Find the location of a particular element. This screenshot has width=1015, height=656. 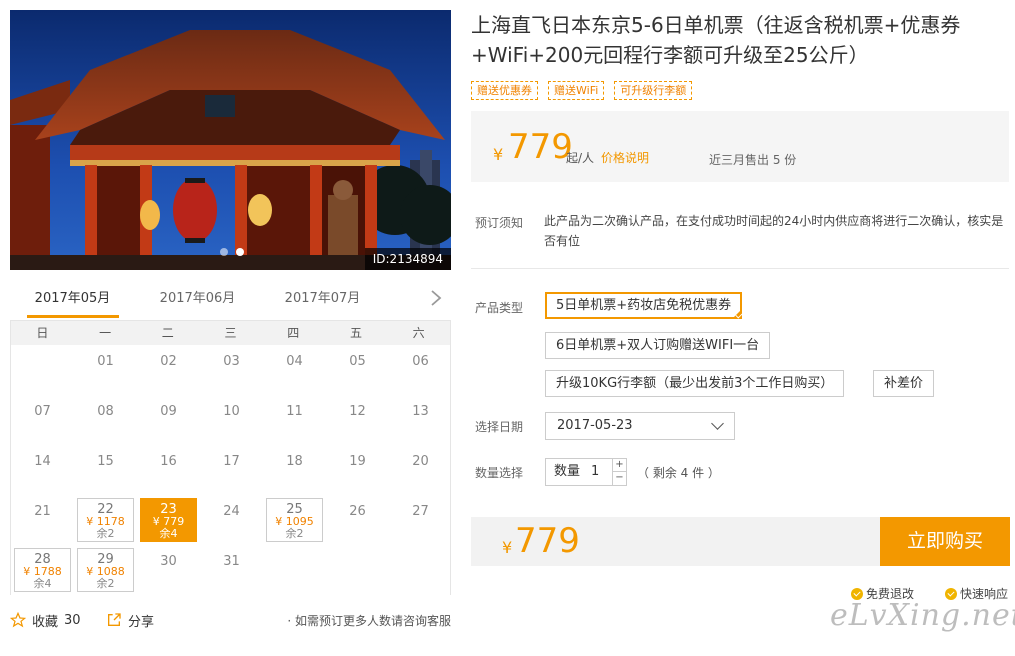

weekday-label: 六 is located at coordinates (418, 333).